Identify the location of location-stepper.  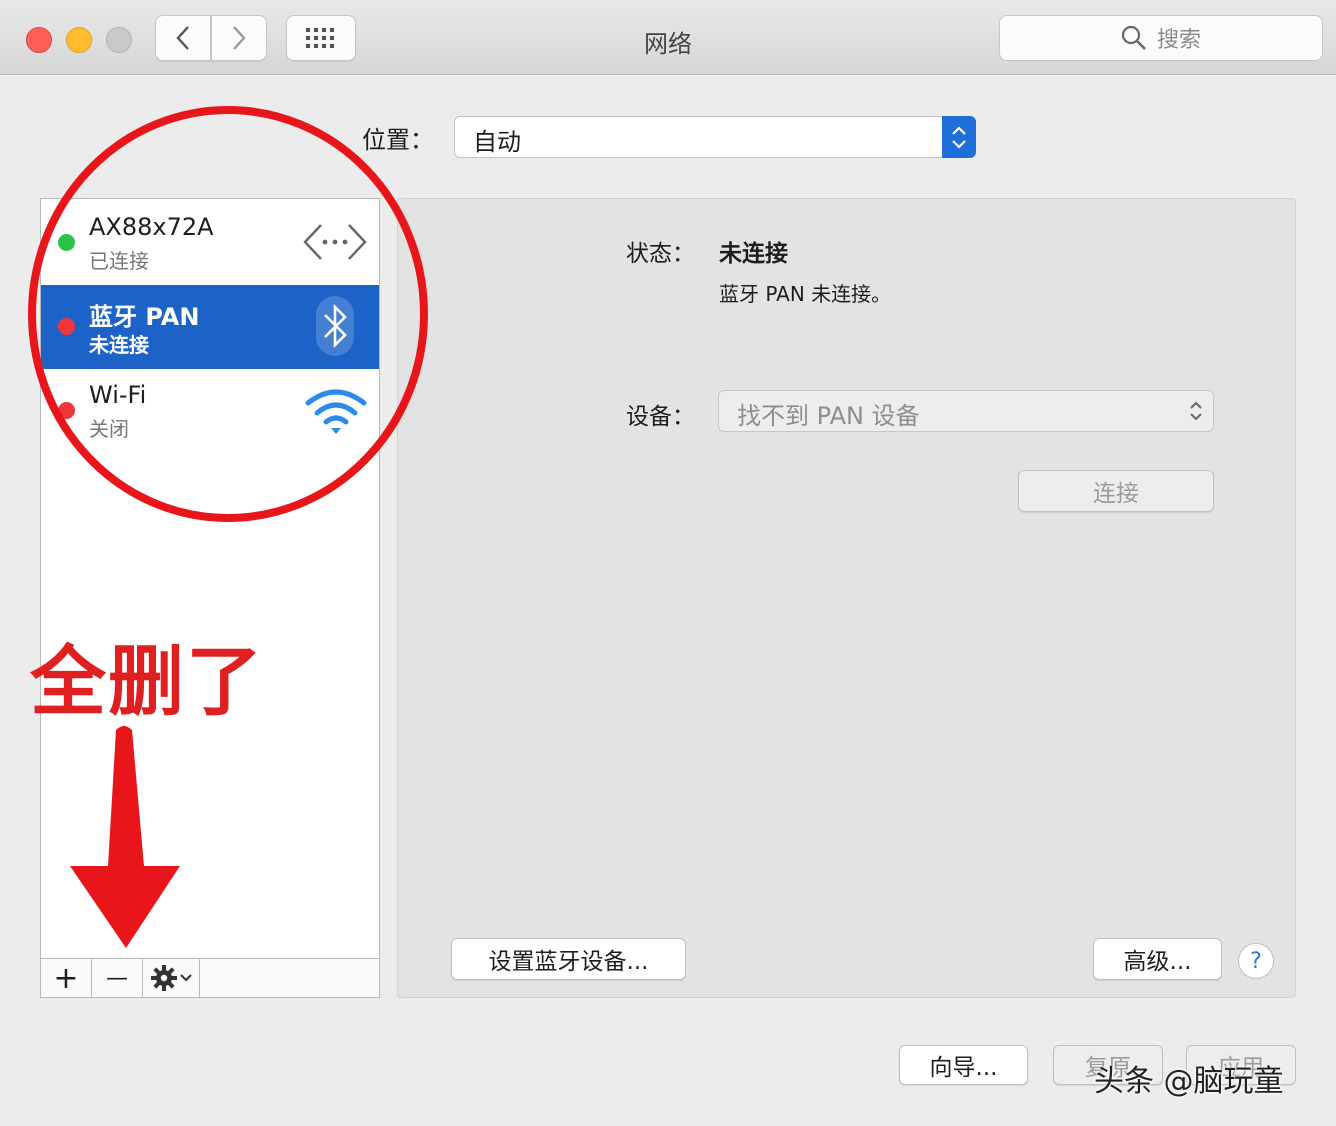
(959, 137).